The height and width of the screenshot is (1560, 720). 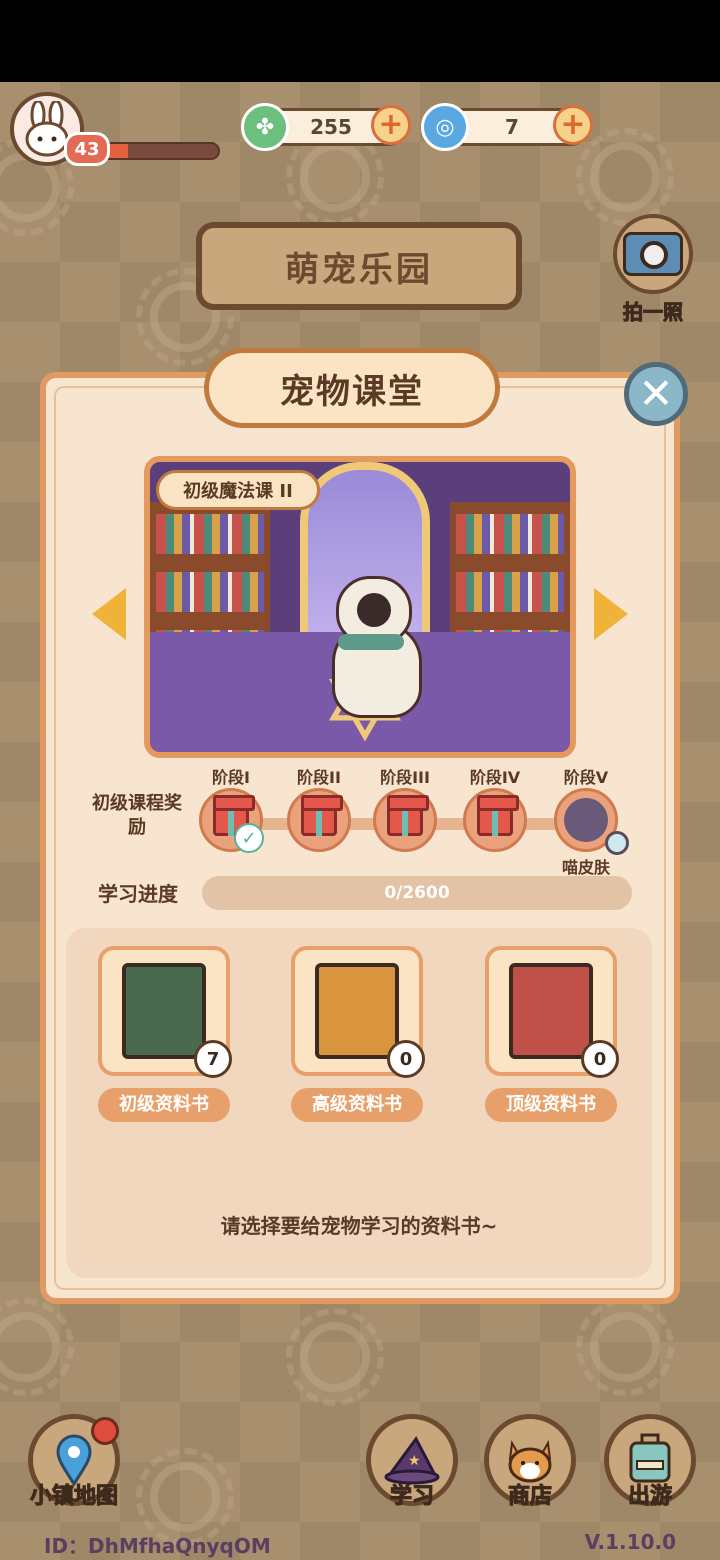 What do you see at coordinates (445, 127) in the screenshot?
I see `swirl-icon: ◎` at bounding box center [445, 127].